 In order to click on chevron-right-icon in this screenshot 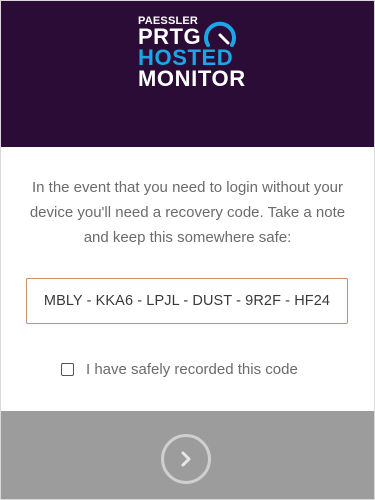, I will do `click(186, 459)`.